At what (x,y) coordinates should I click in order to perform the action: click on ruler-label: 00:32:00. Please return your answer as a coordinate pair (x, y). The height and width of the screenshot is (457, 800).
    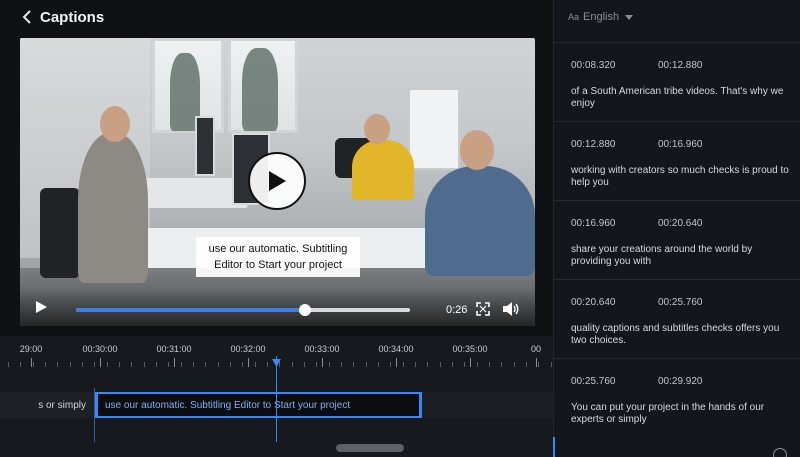
    Looking at the image, I should click on (248, 349).